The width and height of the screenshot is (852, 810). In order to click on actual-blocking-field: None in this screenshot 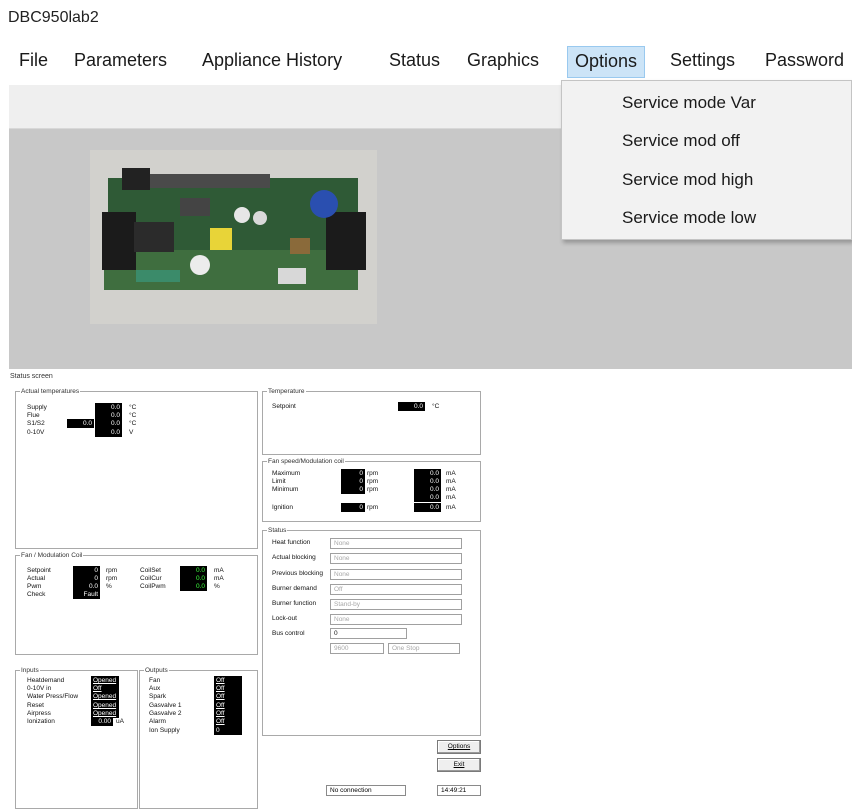, I will do `click(396, 558)`.